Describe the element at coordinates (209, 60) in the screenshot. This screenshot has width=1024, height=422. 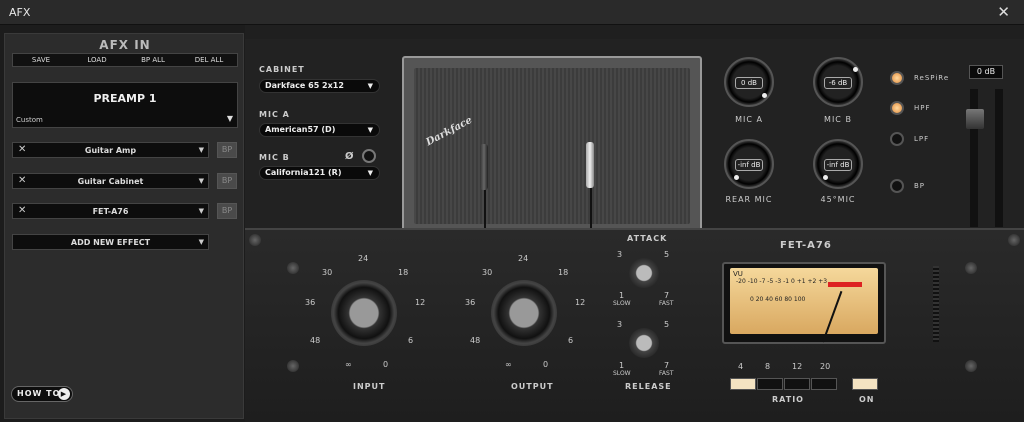
I see `del-all-button: DEL ALL` at that location.